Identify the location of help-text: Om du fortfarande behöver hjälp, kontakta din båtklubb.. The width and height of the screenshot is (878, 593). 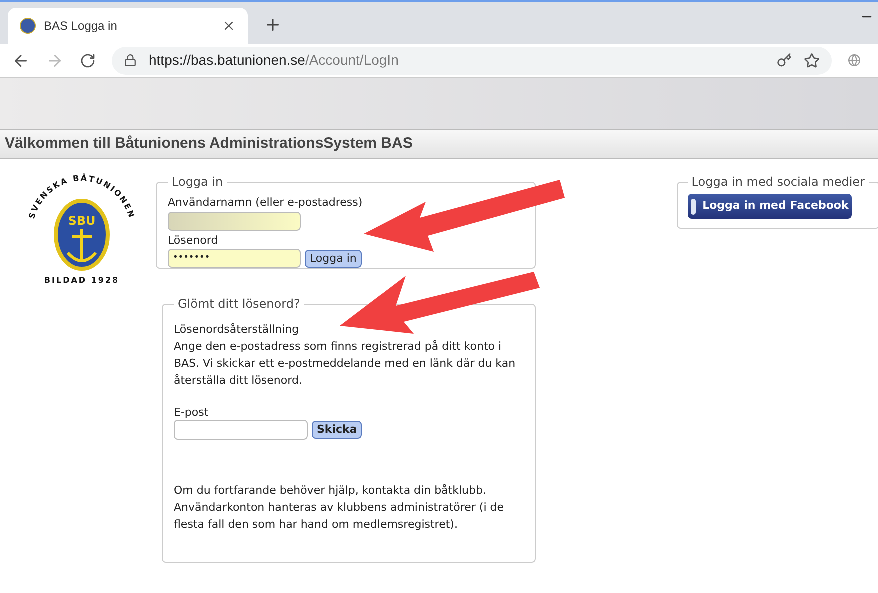
(331, 491).